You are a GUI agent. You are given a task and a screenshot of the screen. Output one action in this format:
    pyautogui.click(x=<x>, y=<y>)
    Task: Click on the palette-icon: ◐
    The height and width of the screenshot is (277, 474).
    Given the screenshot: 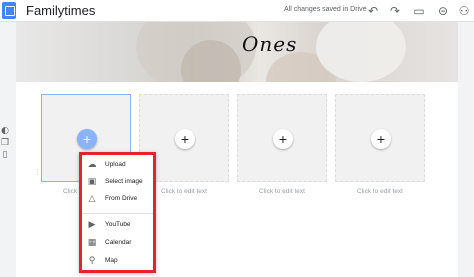 What is the action you would take?
    pyautogui.click(x=5, y=131)
    